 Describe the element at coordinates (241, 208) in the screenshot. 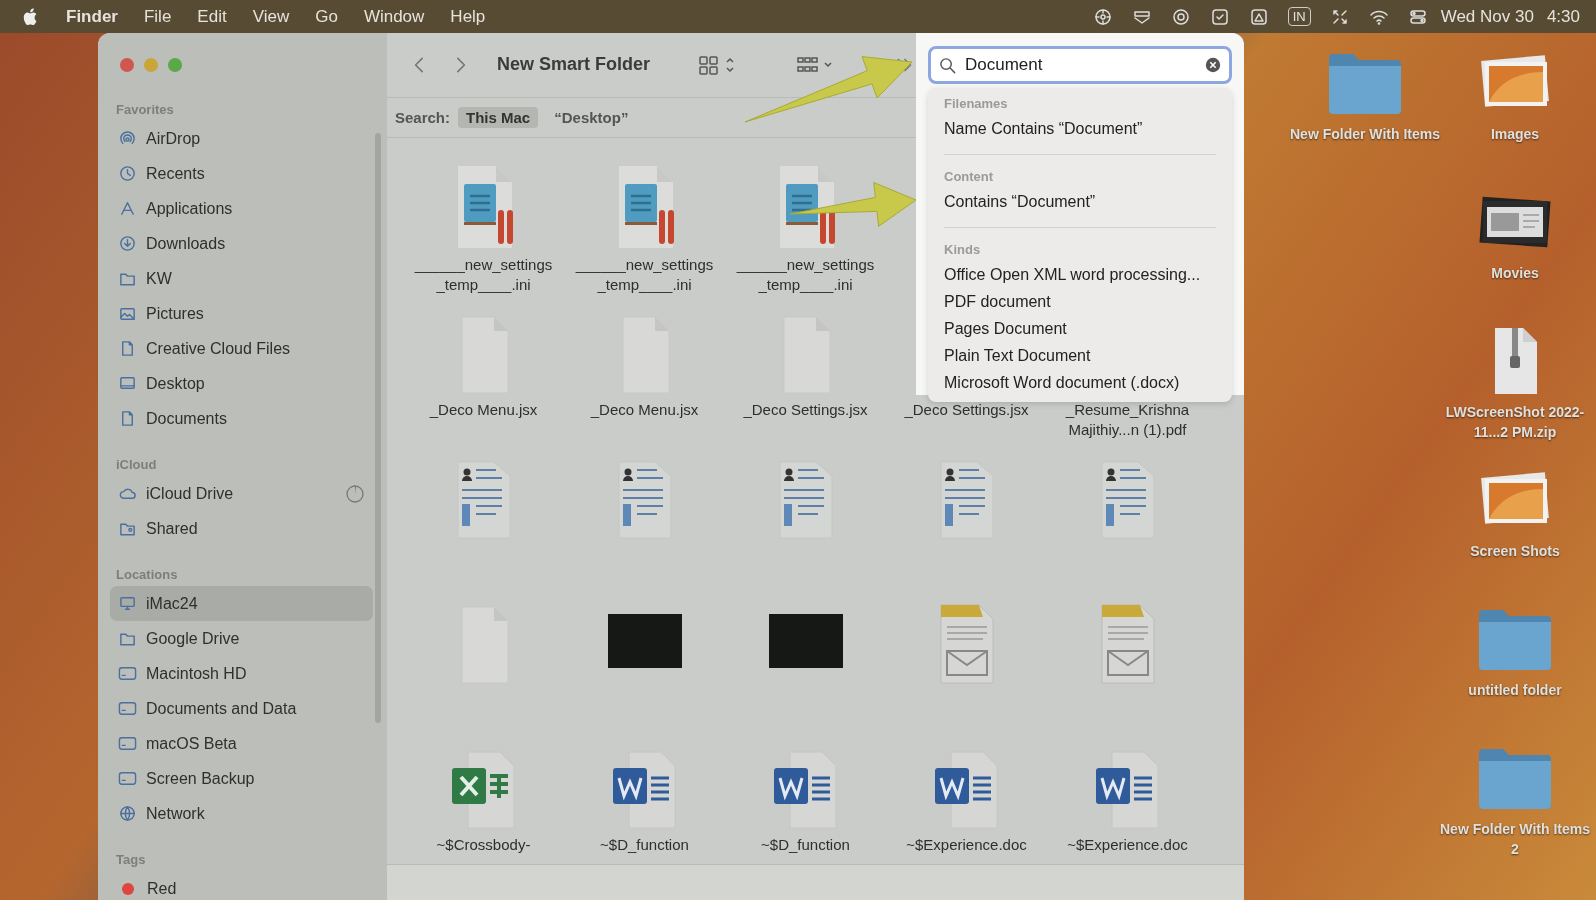

I see `sidebar-item: Applications` at that location.